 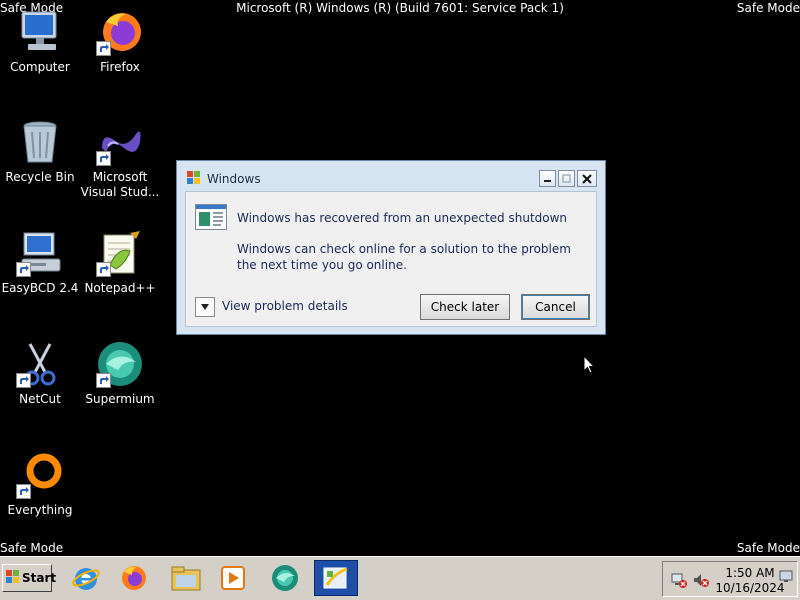 I want to click on close-icon, so click(x=587, y=178).